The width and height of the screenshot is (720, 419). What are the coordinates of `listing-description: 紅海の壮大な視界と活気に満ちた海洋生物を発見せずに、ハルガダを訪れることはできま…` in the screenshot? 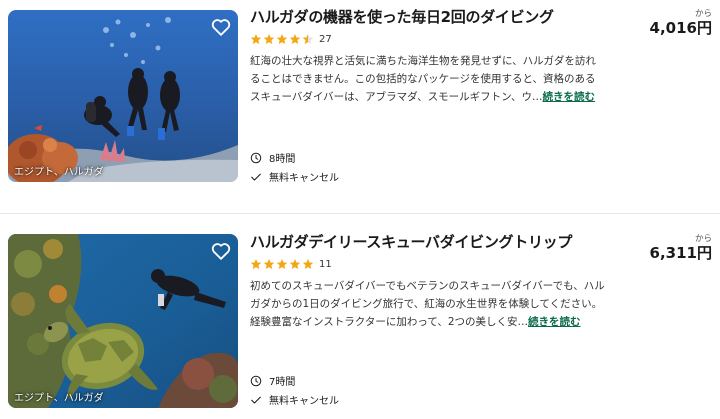 It's located at (428, 79).